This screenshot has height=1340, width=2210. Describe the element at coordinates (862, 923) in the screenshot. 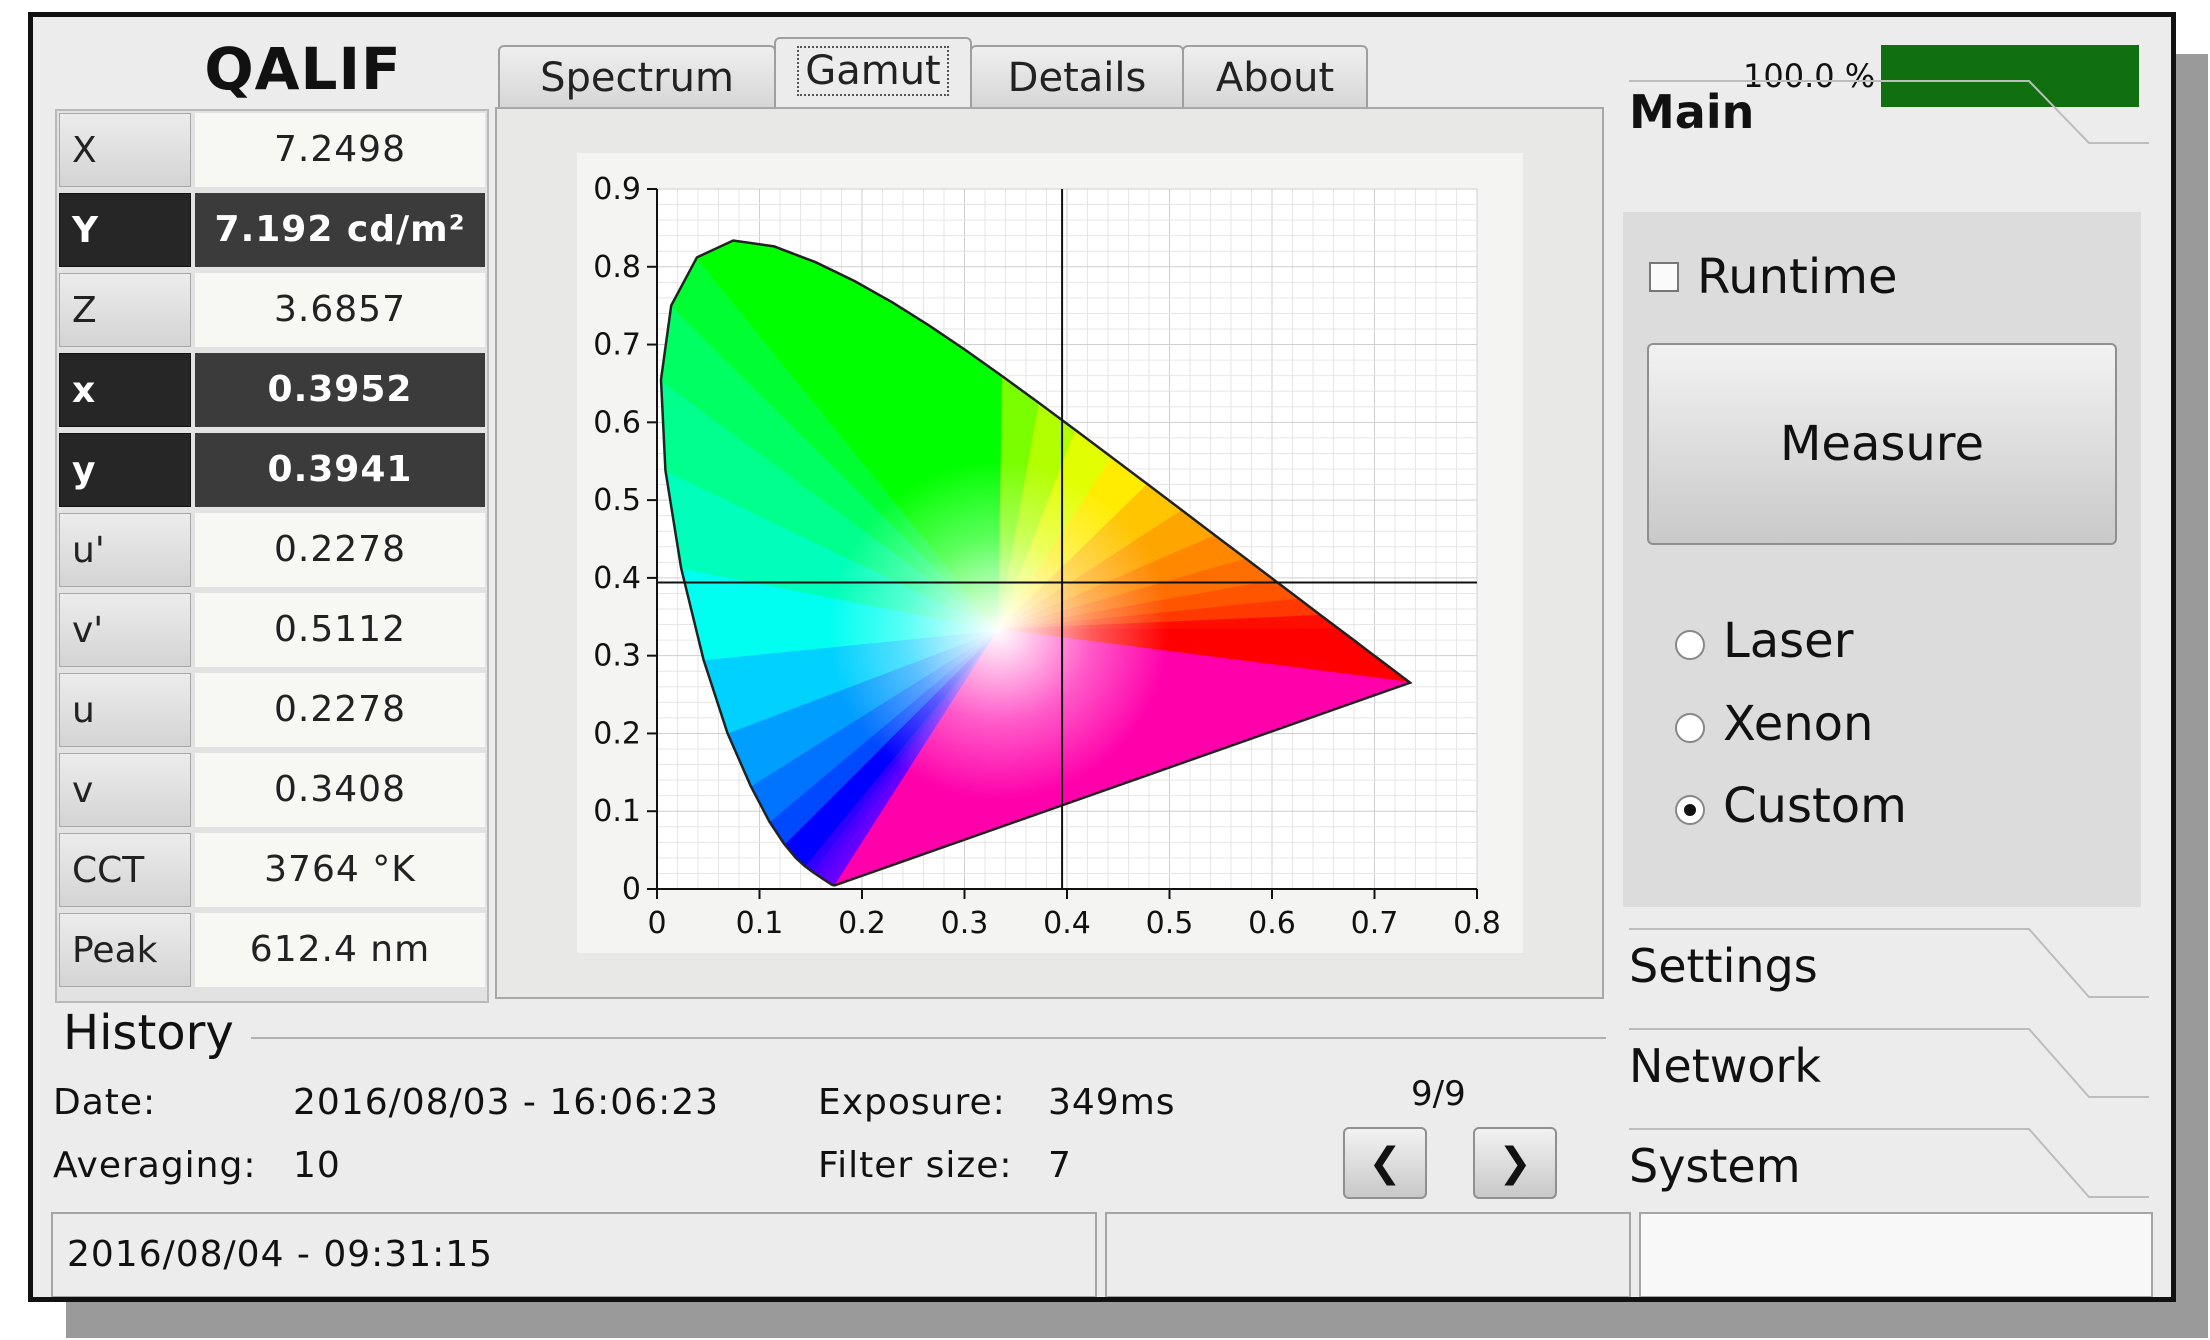

I see `x-tick-label: 0.2` at that location.